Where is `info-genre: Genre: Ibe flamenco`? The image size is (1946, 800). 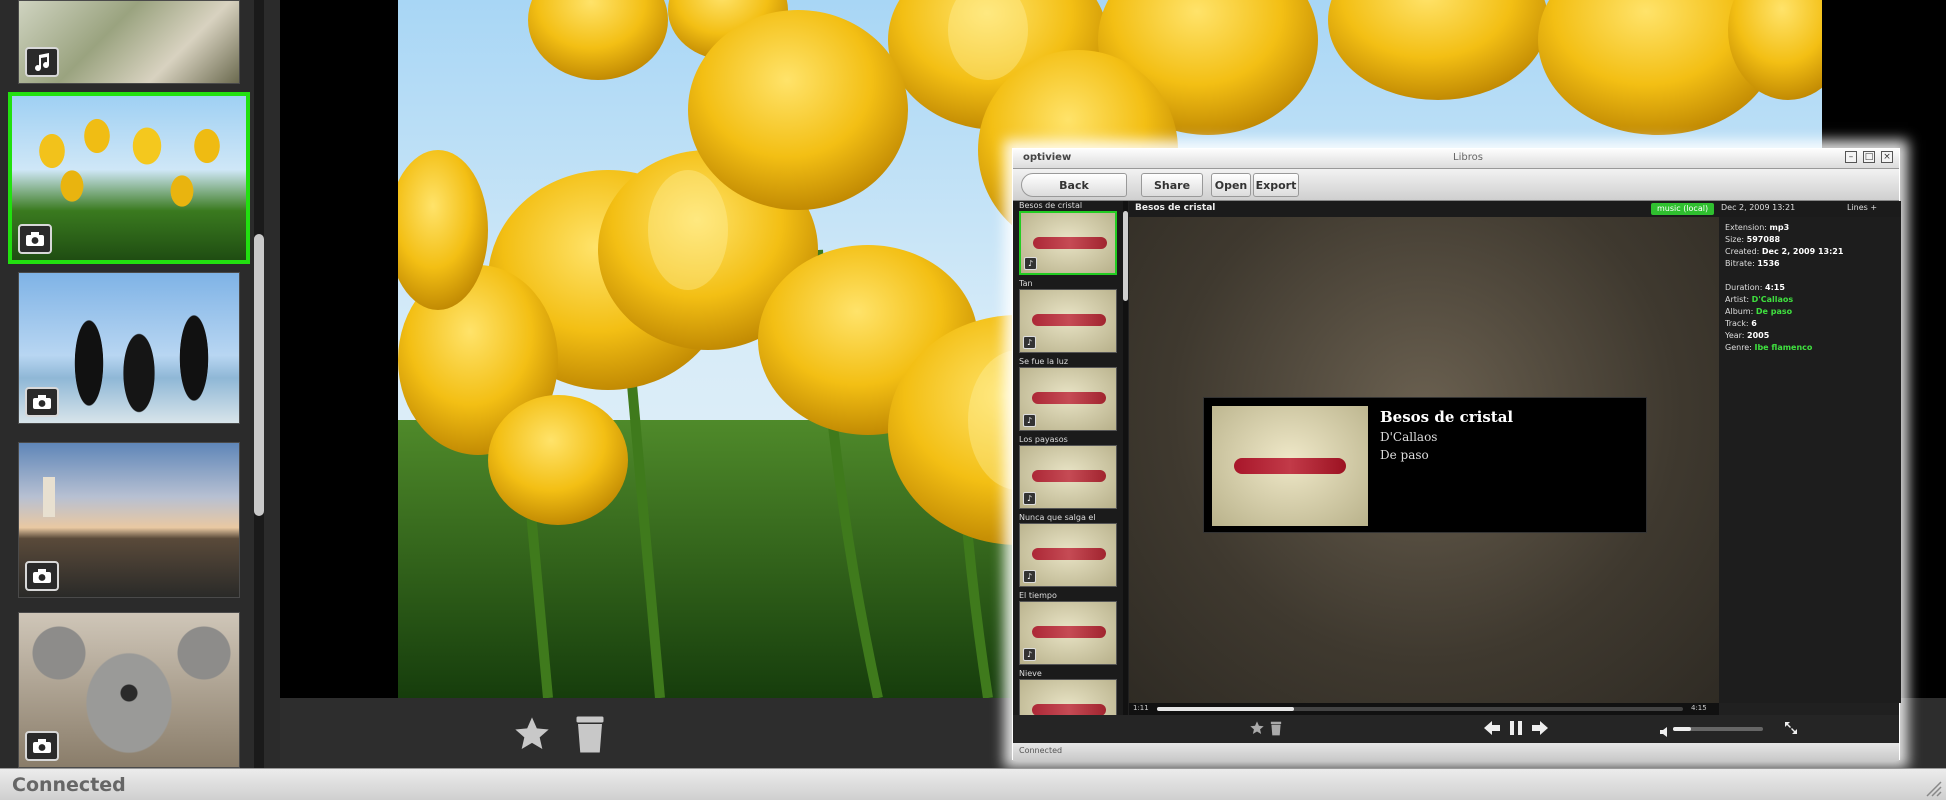
info-genre: Genre: Ibe flamenco is located at coordinates (1769, 347).